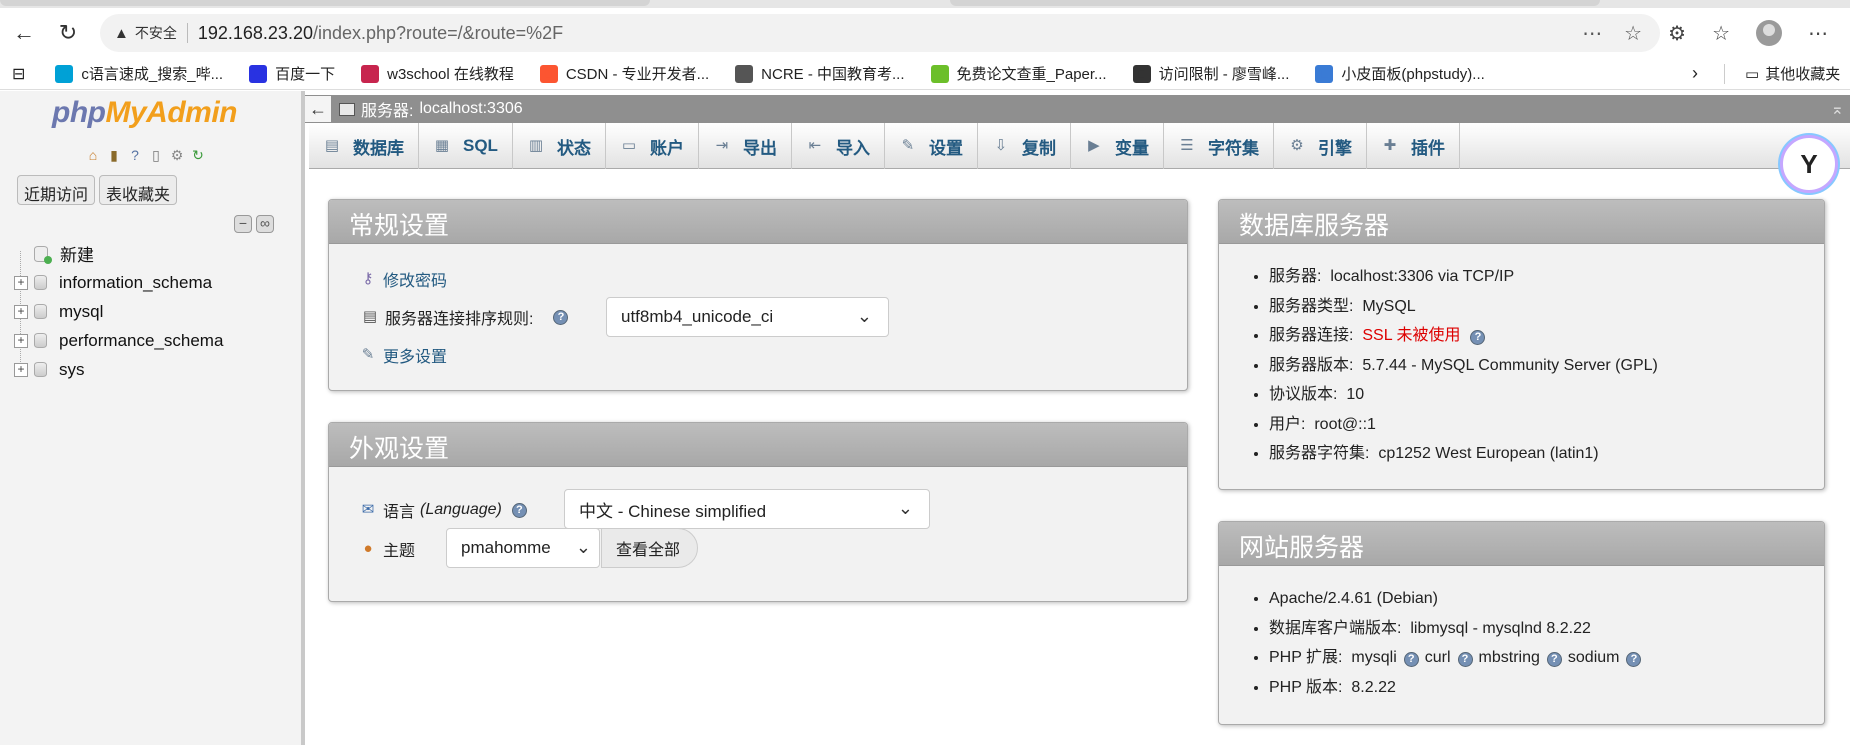  Describe the element at coordinates (1809, 164) in the screenshot. I see `assistant-icon: Y` at that location.